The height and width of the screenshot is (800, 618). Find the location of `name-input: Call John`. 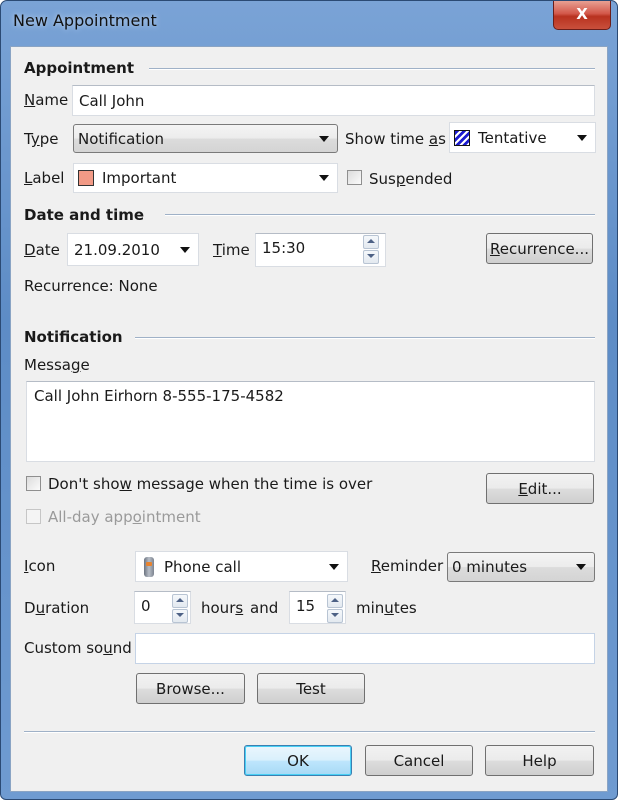

name-input: Call John is located at coordinates (333, 100).